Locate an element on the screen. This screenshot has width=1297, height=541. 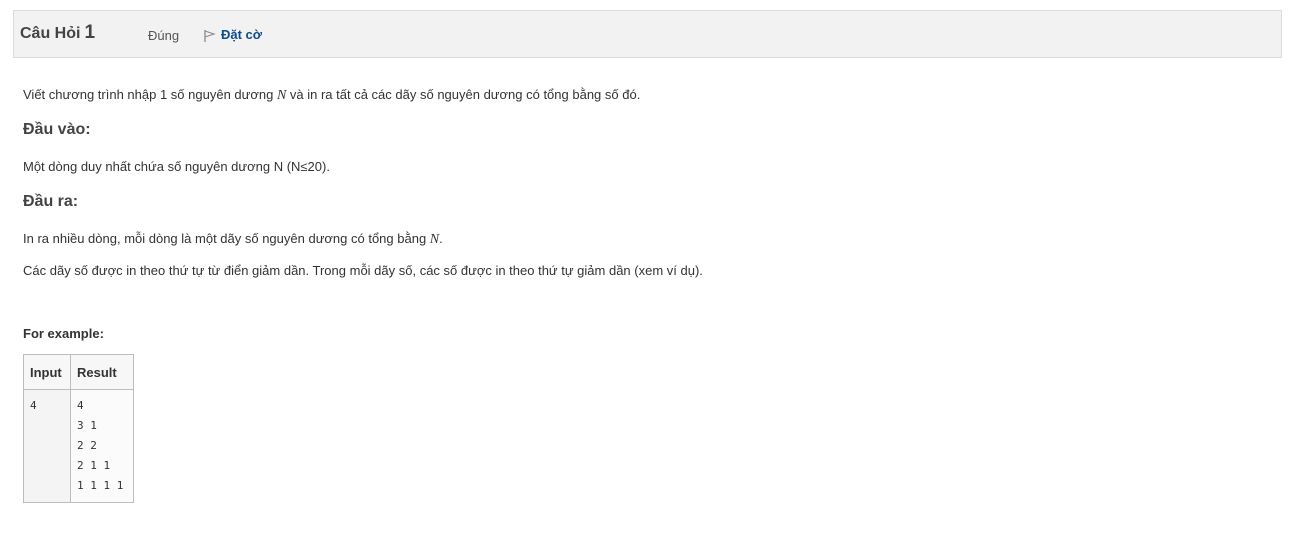
example-result-cell: 4 3 1 2 2 2 1 1 1 1 1 1 is located at coordinates (102, 446).